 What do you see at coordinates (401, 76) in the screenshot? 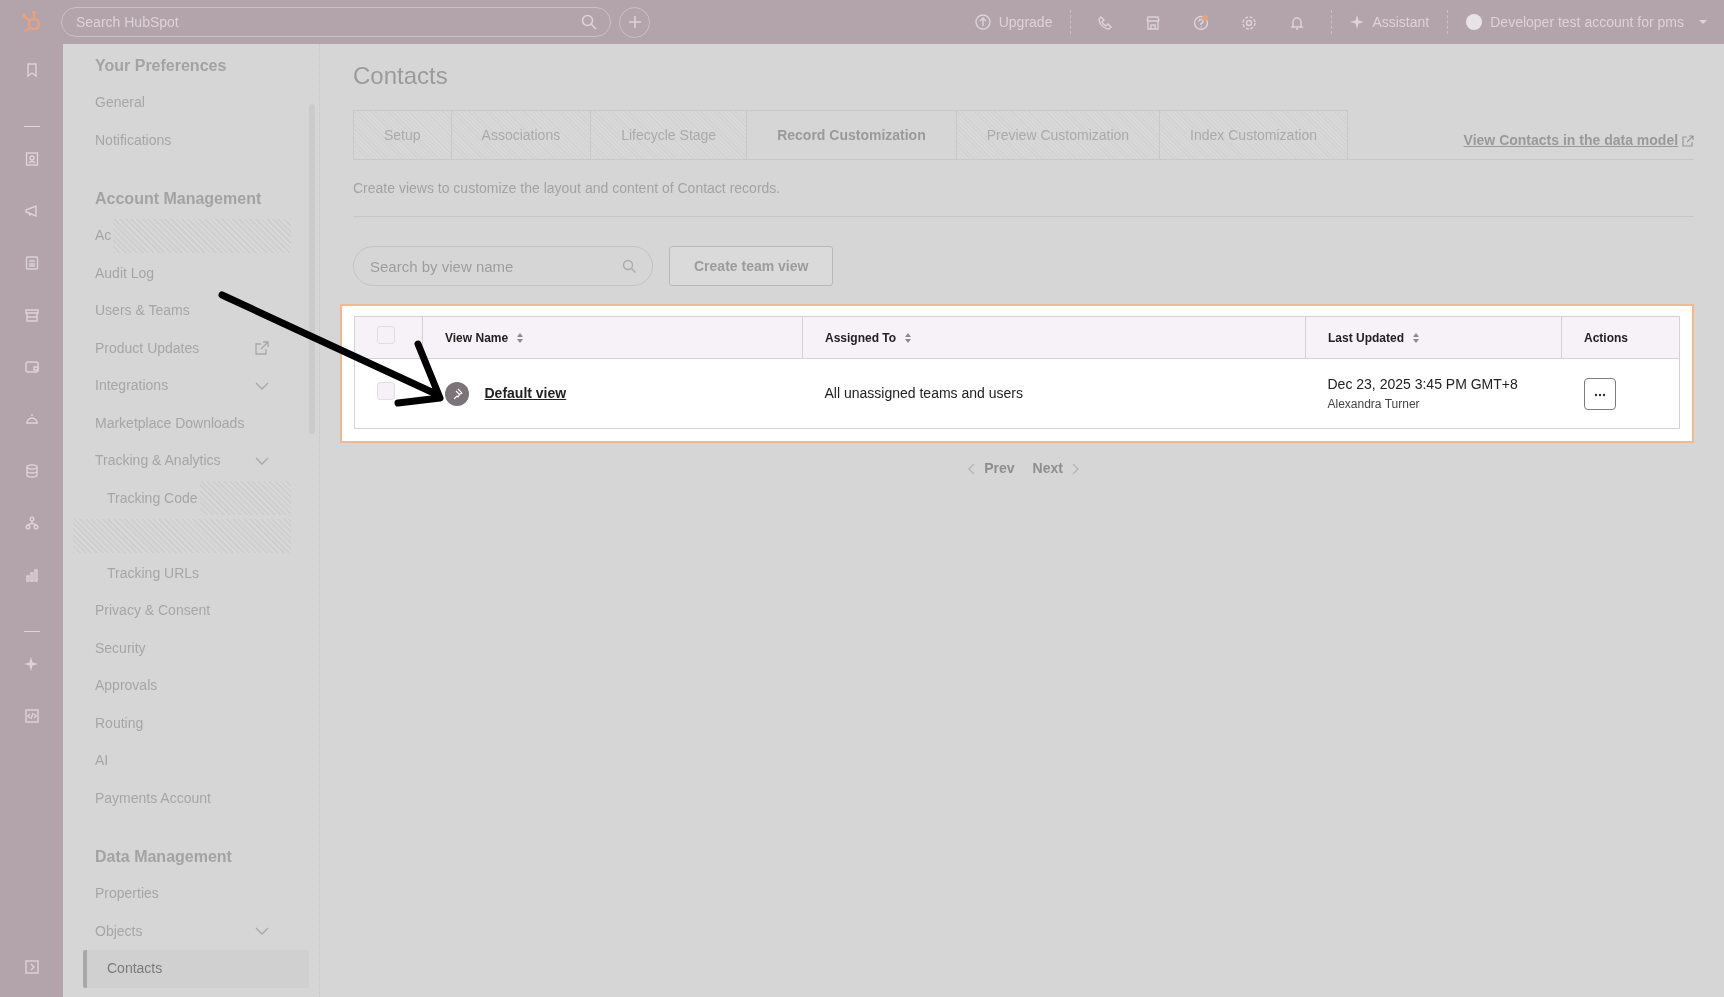
I see `page-title: Contacts` at bounding box center [401, 76].